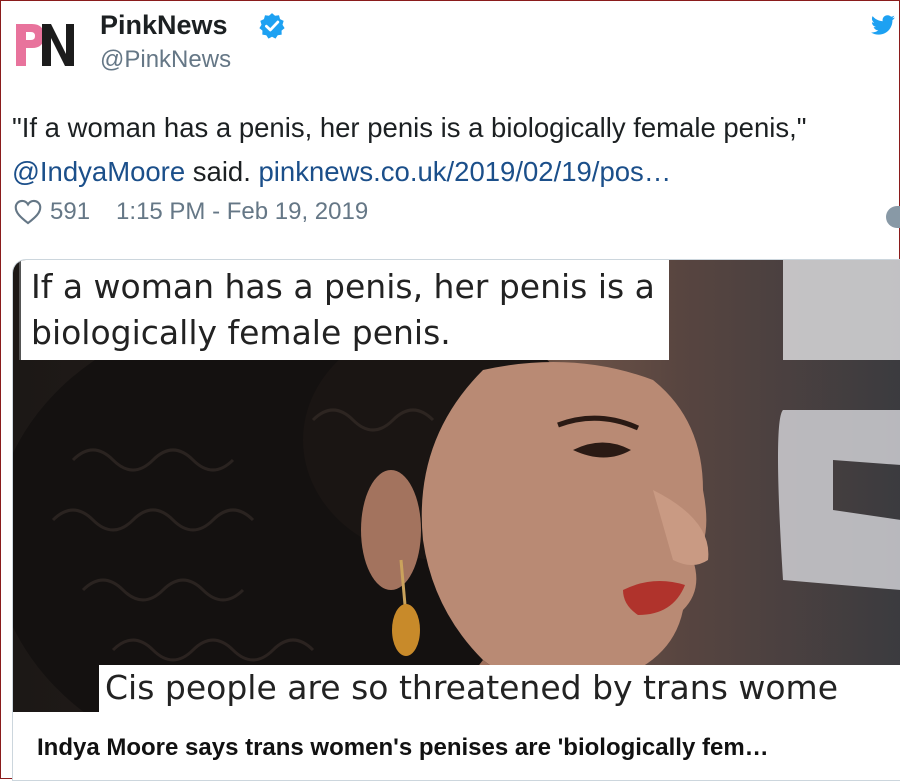  I want to click on heart-icon, so click(28, 212).